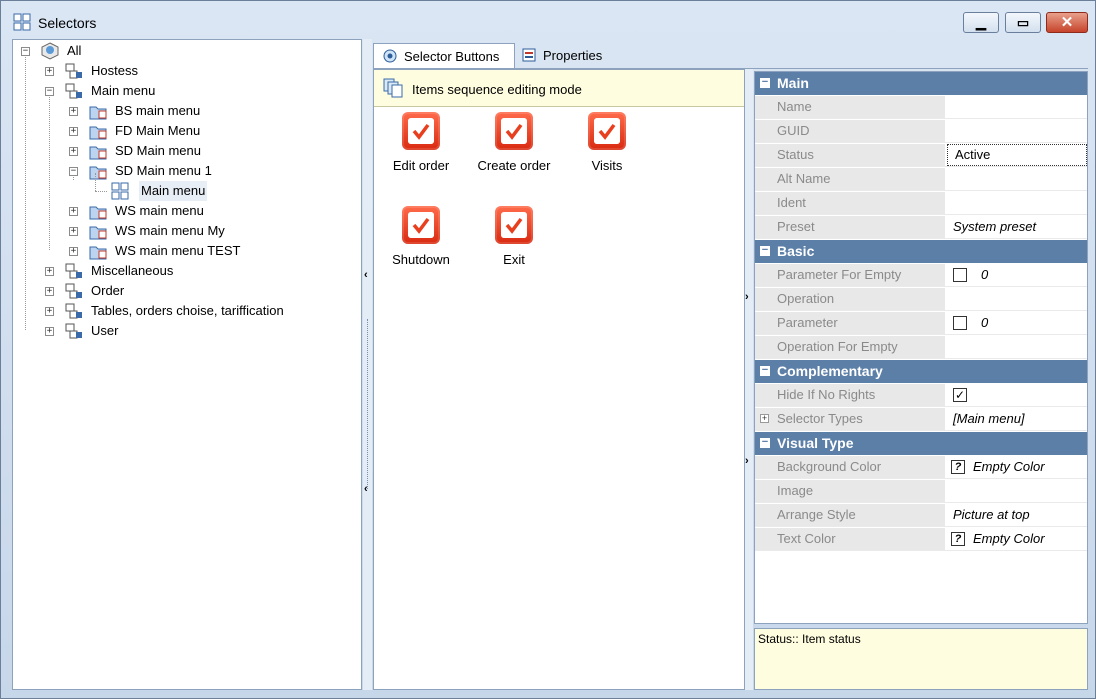 The width and height of the screenshot is (1096, 699). Describe the element at coordinates (921, 107) in the screenshot. I see `property-row: Name` at that location.